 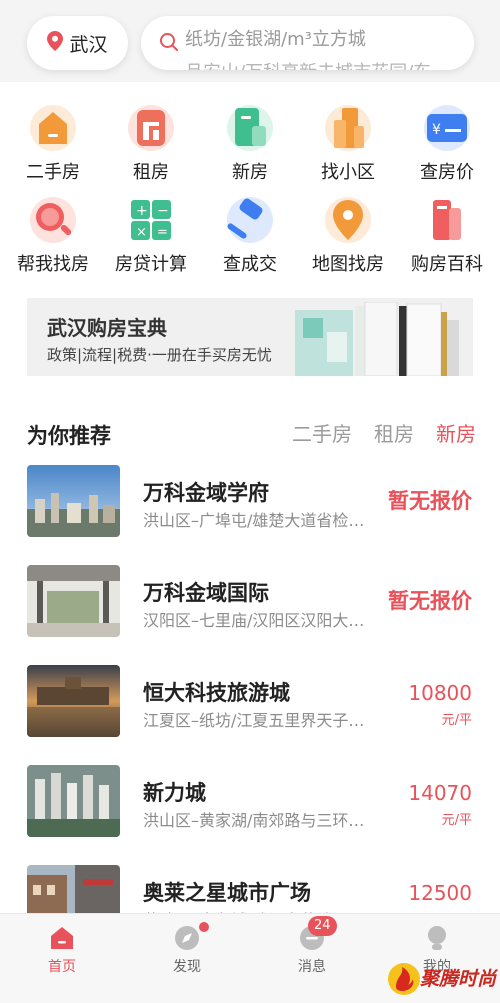 What do you see at coordinates (53, 264) in the screenshot?
I see `entry-label: 帮我找房` at bounding box center [53, 264].